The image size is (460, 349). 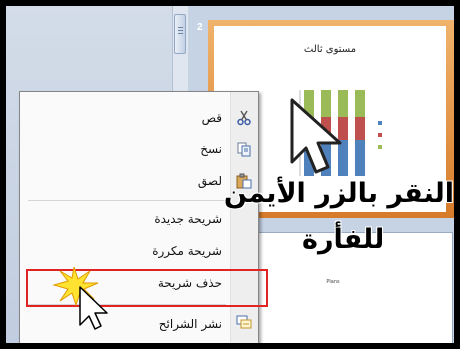 I want to click on mouse-pointer-icon, so click(x=316, y=136).